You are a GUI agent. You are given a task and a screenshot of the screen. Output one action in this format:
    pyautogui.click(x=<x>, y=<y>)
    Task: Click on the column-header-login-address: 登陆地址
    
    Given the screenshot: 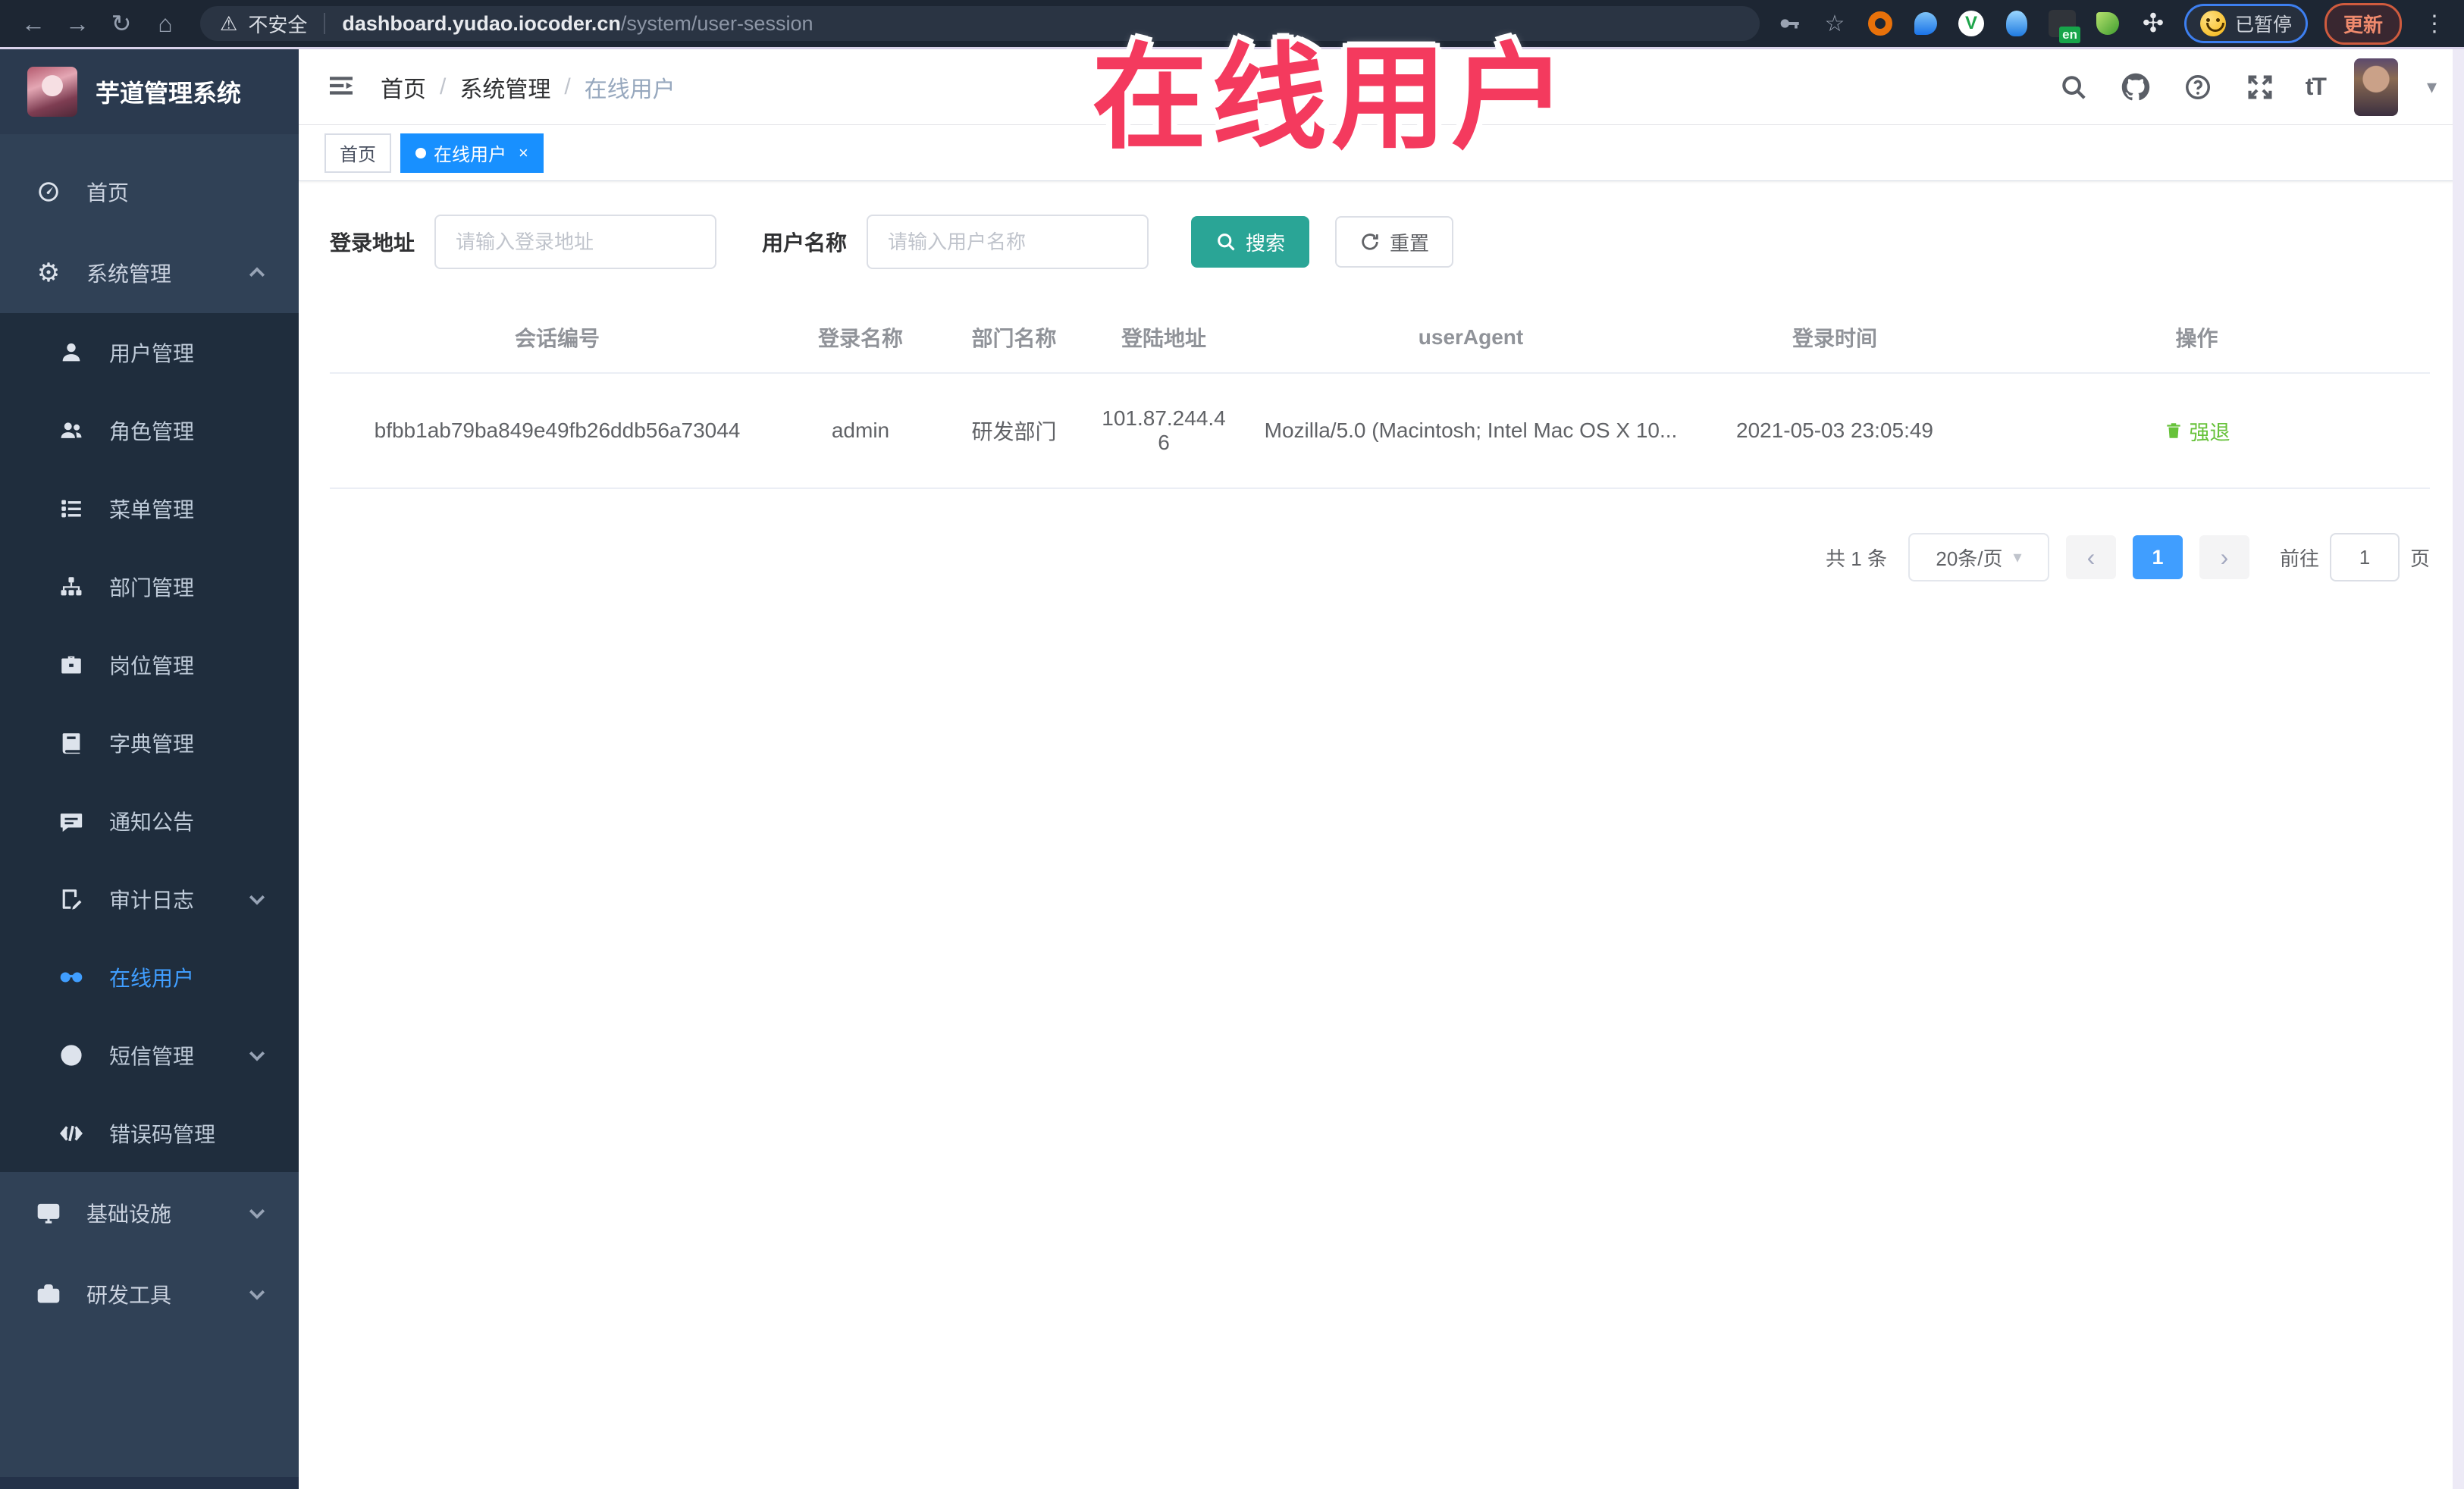 What is the action you would take?
    pyautogui.click(x=1163, y=338)
    